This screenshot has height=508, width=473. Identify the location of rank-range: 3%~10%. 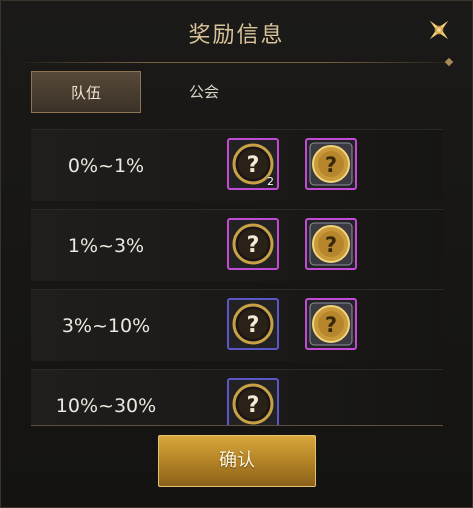
(106, 326).